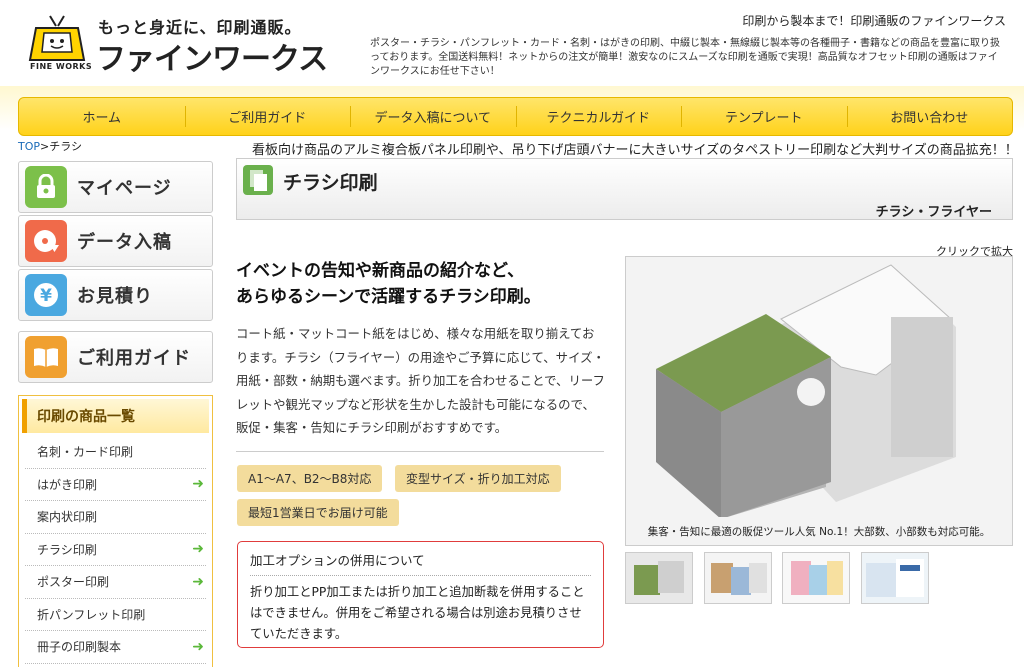  What do you see at coordinates (46, 187) in the screenshot?
I see `lock-icon` at bounding box center [46, 187].